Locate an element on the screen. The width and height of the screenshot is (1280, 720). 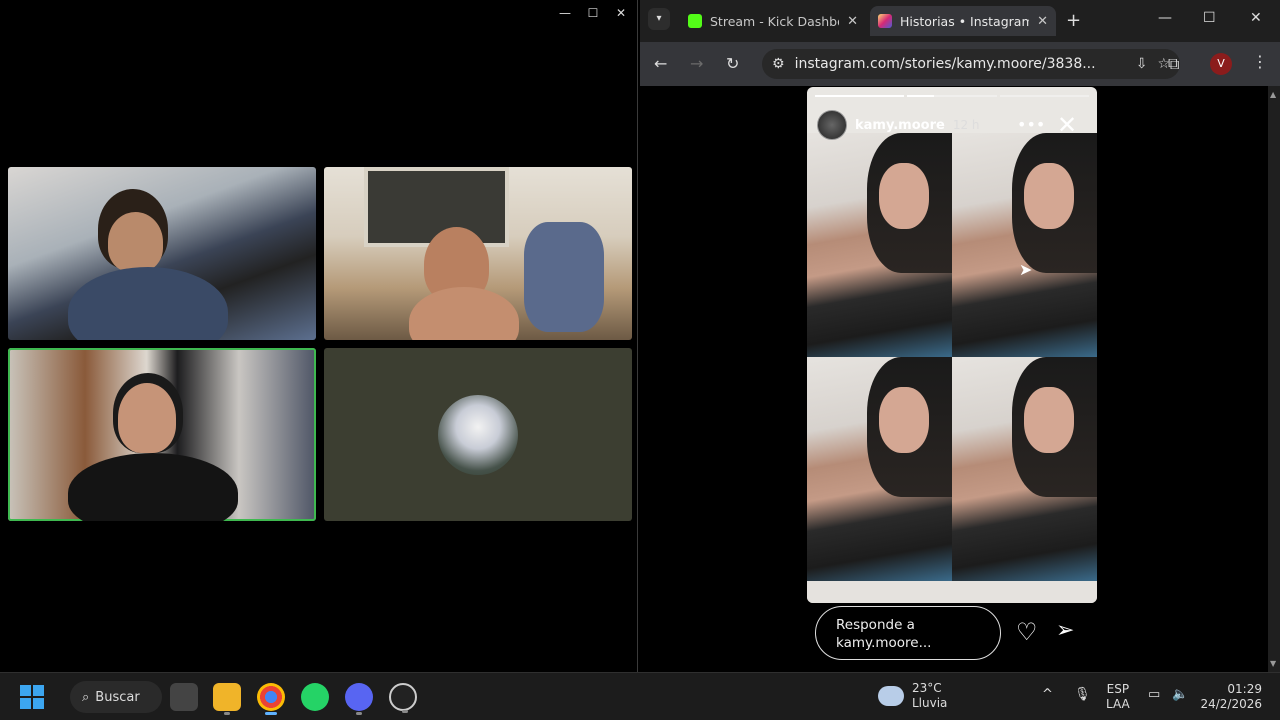
scrollbar: ▲ ▼ is located at coordinates (1274, 379).